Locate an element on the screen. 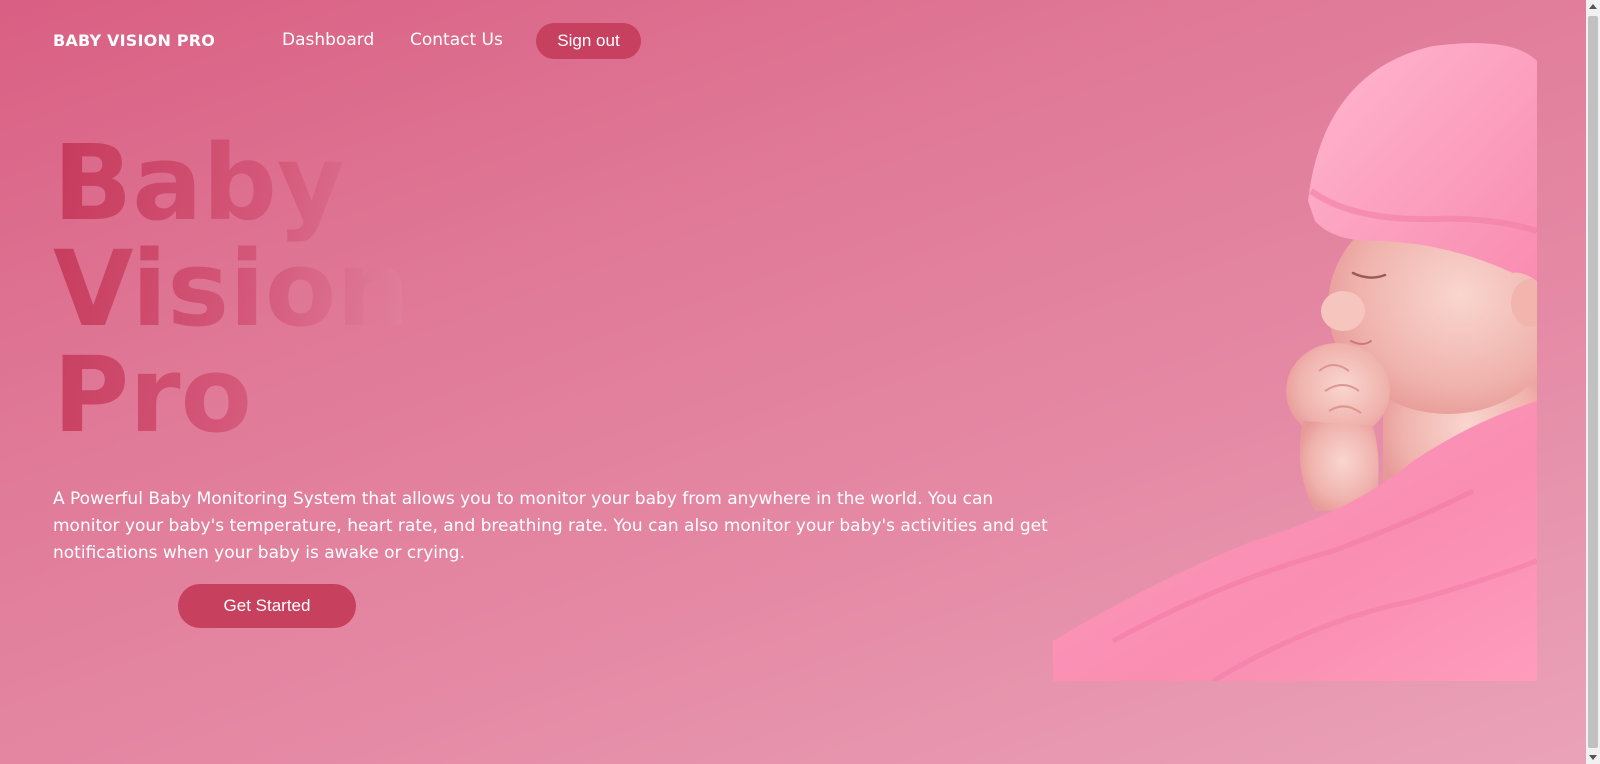  hero-title-line: Vision is located at coordinates (232, 289).